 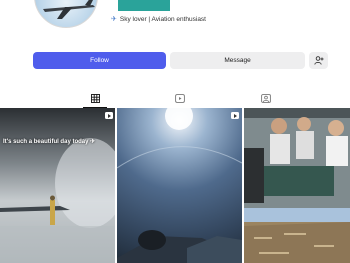 I want to click on add-person-button, so click(x=318, y=60).